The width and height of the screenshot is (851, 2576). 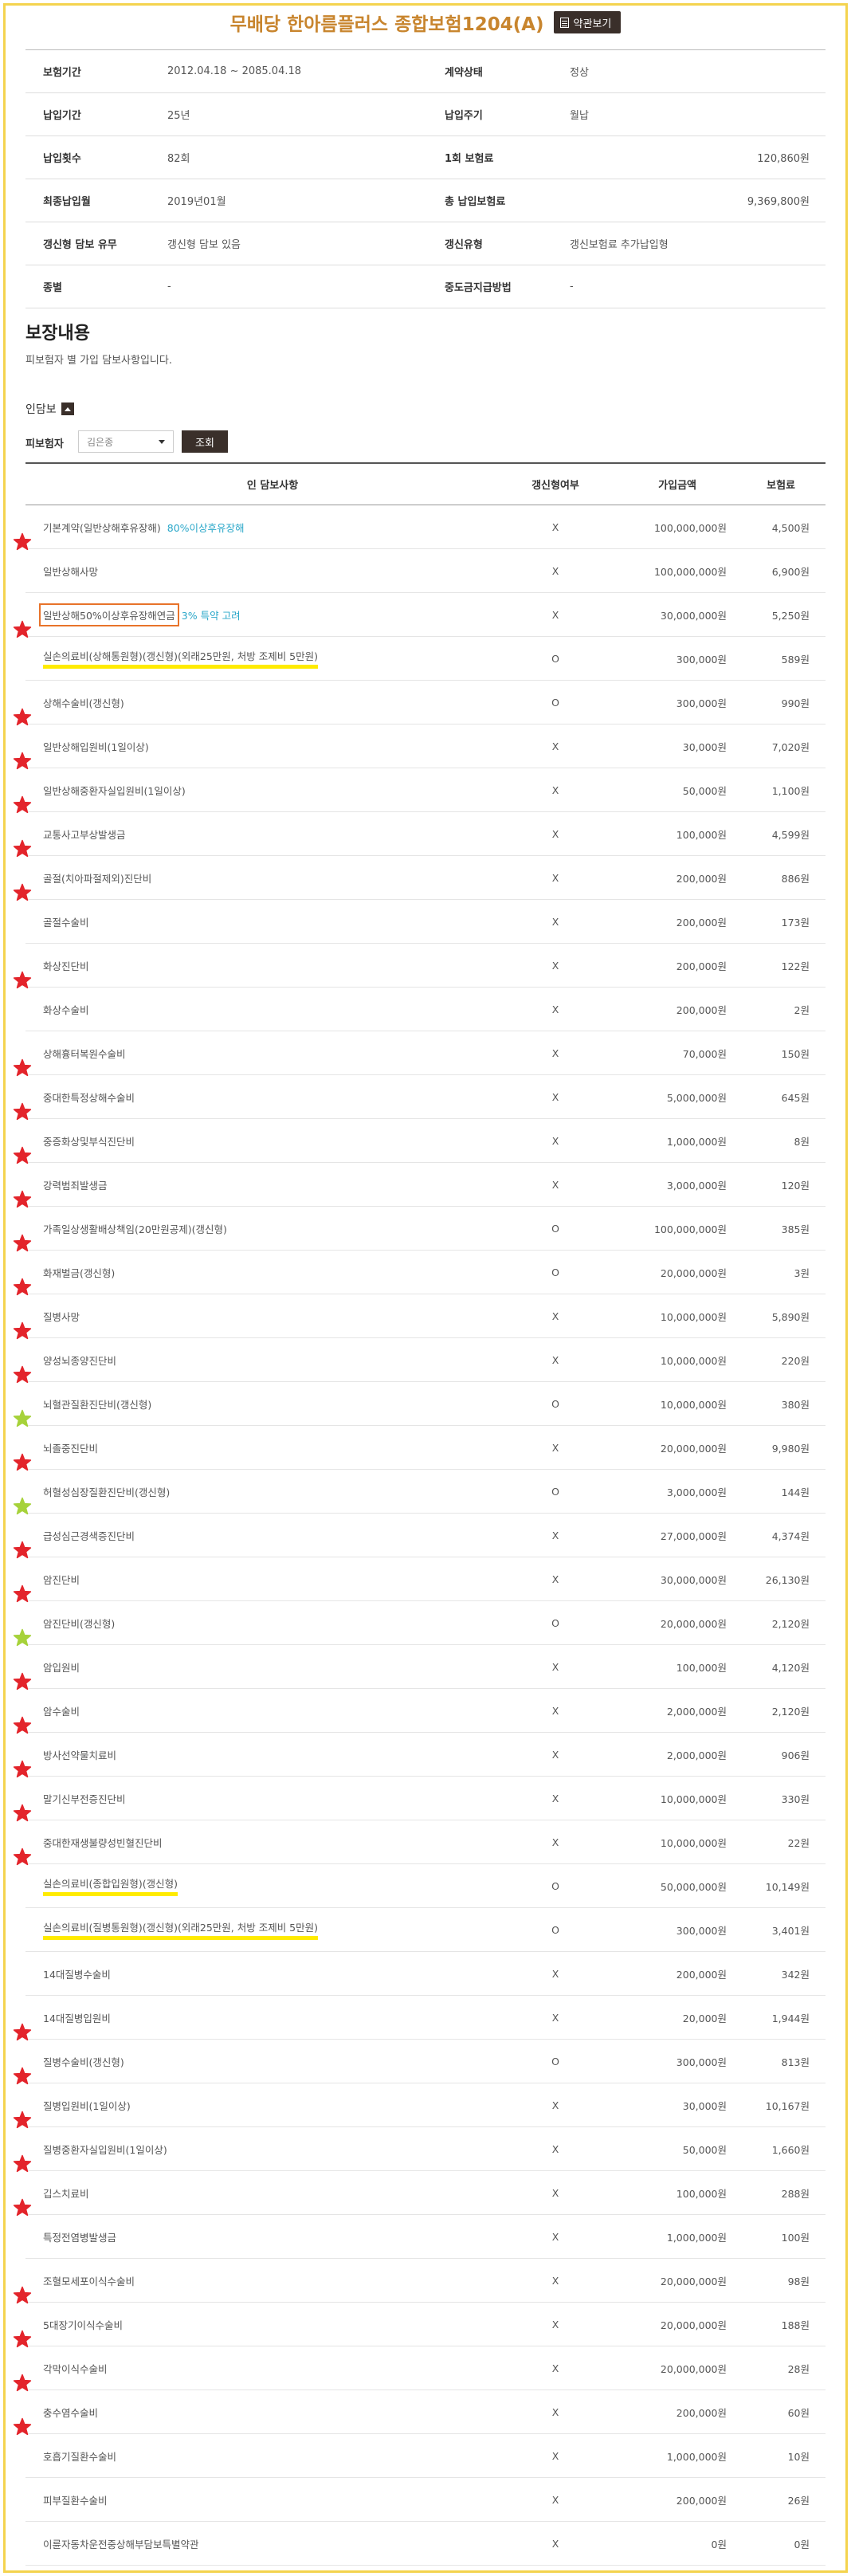 I want to click on amount-cell: 10,000,000원, so click(x=693, y=1316).